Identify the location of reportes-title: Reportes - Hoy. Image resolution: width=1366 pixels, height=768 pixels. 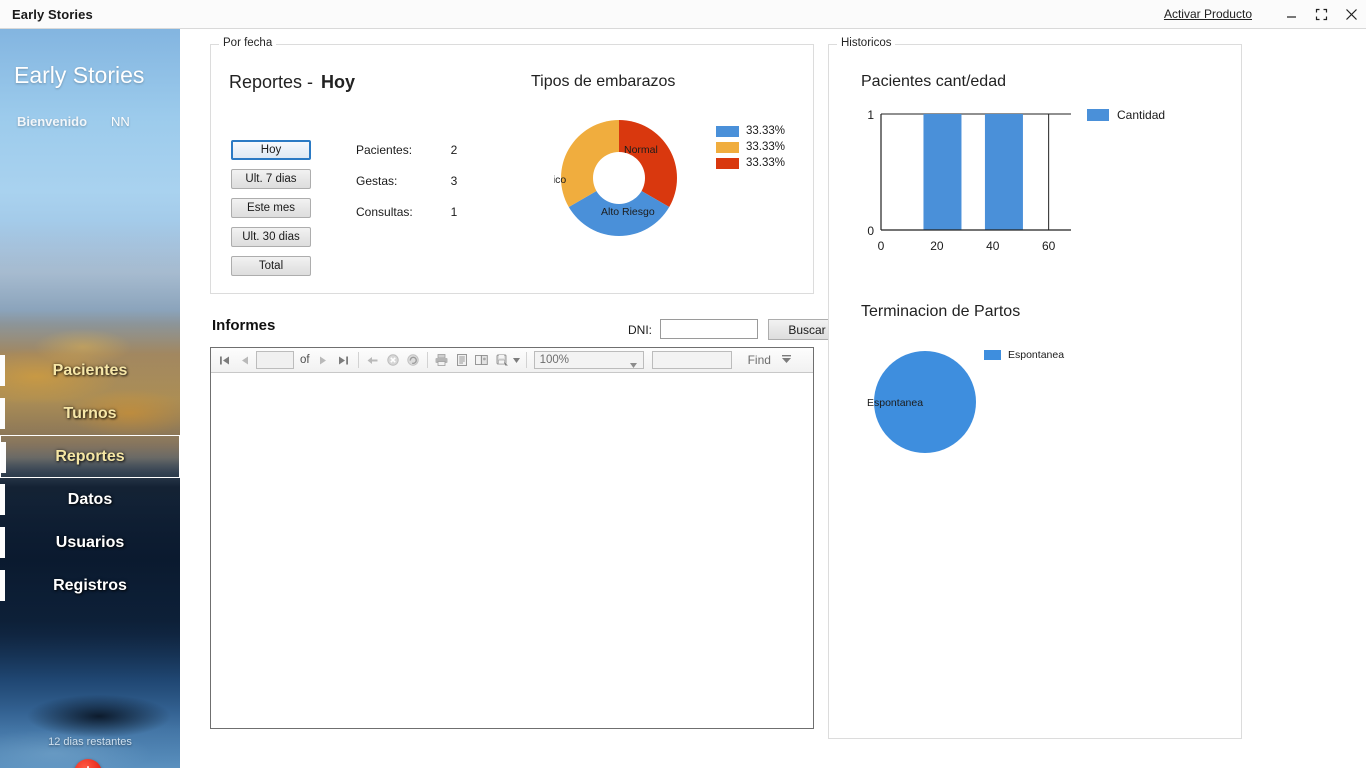
(292, 82).